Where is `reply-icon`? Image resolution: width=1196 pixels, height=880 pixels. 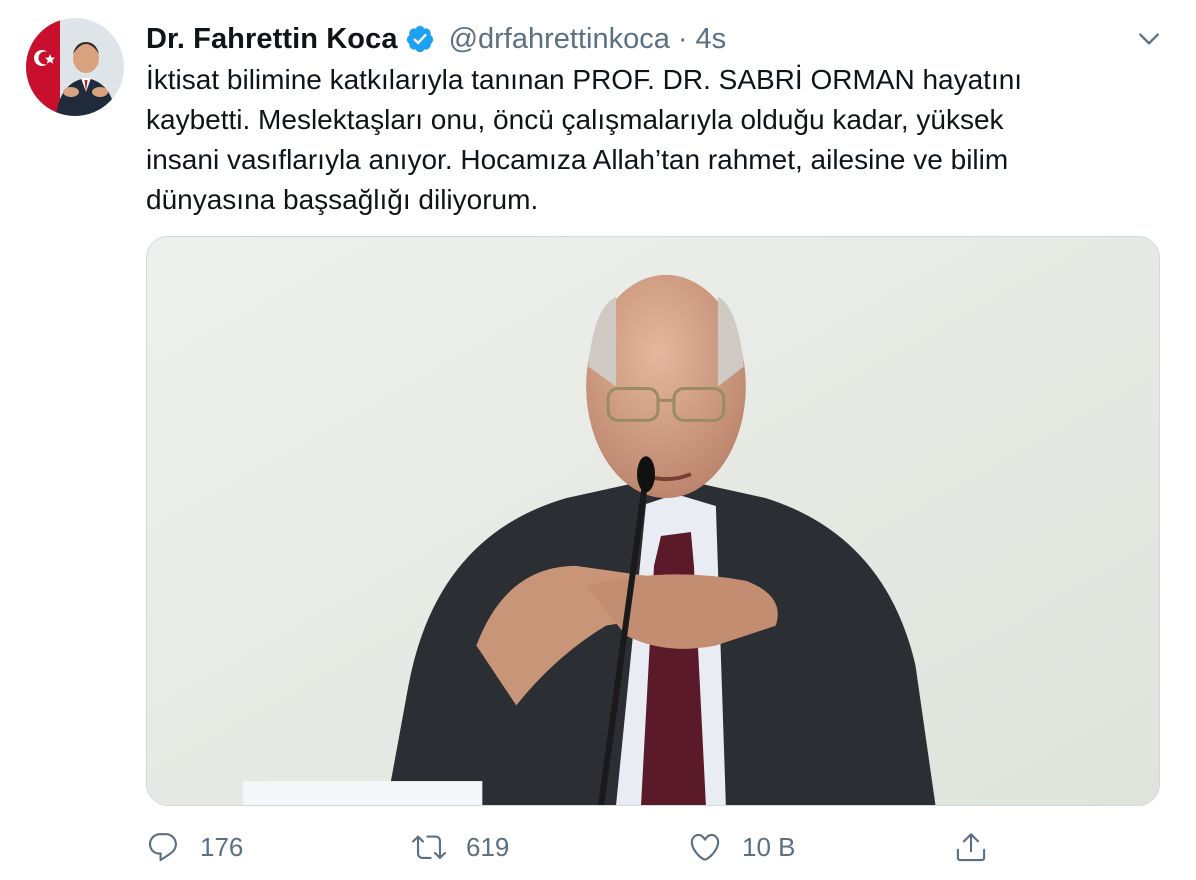 reply-icon is located at coordinates (162, 847).